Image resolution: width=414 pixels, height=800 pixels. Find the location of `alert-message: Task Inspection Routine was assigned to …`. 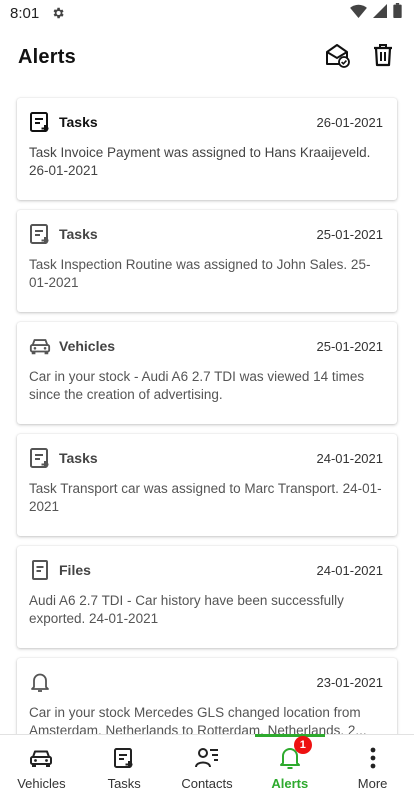

alert-message: Task Inspection Routine was assigned to … is located at coordinates (200, 273).